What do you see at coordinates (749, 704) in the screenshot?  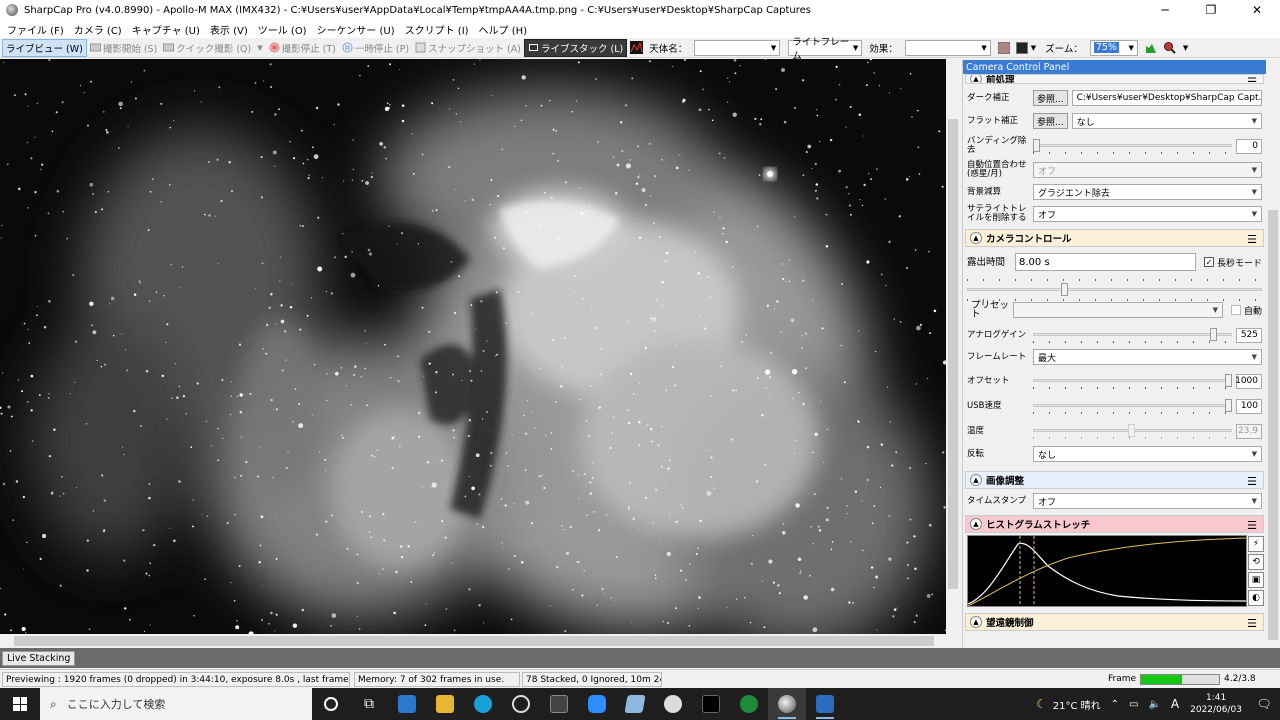 I see `phd-guiding-icon` at bounding box center [749, 704].